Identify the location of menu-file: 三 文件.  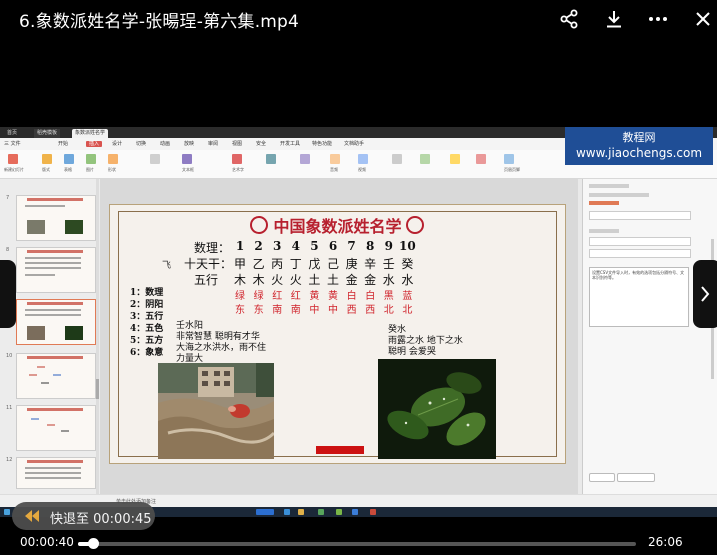
(12, 144).